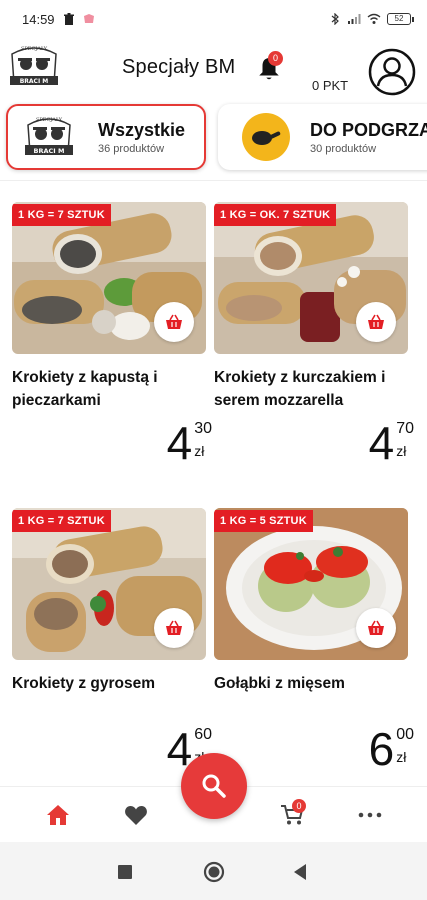 The width and height of the screenshot is (427, 900). I want to click on product-name: Krokiety z gyrosem, so click(110, 683).